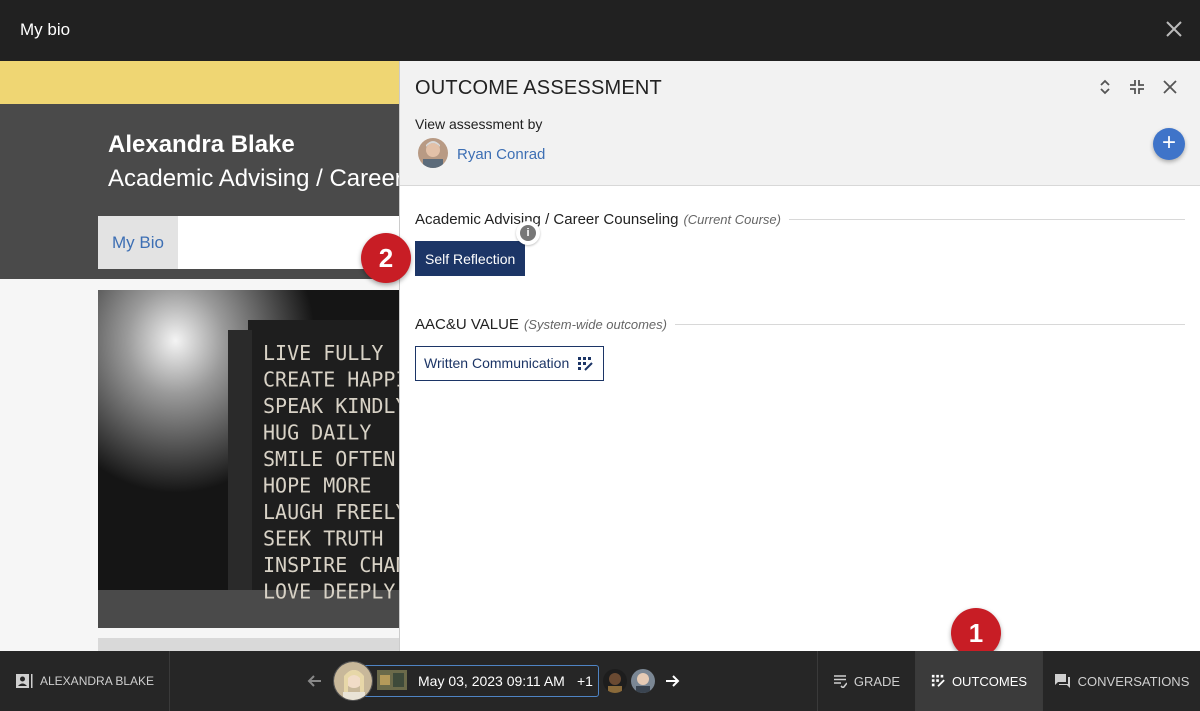  Describe the element at coordinates (1170, 87) in the screenshot. I see `panel-close-icon` at that location.